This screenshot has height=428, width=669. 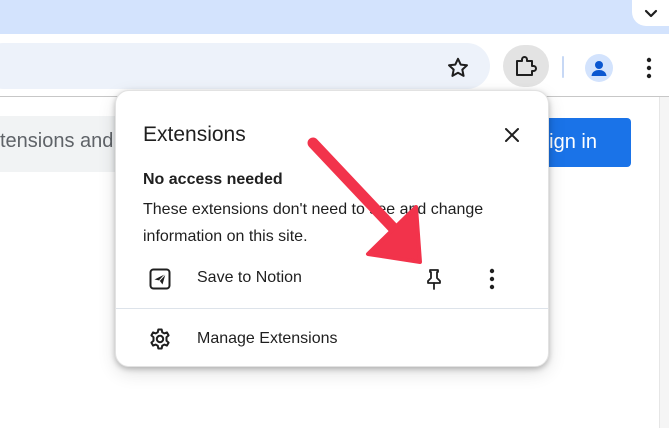 I want to click on bookmark-button, so click(x=458, y=68).